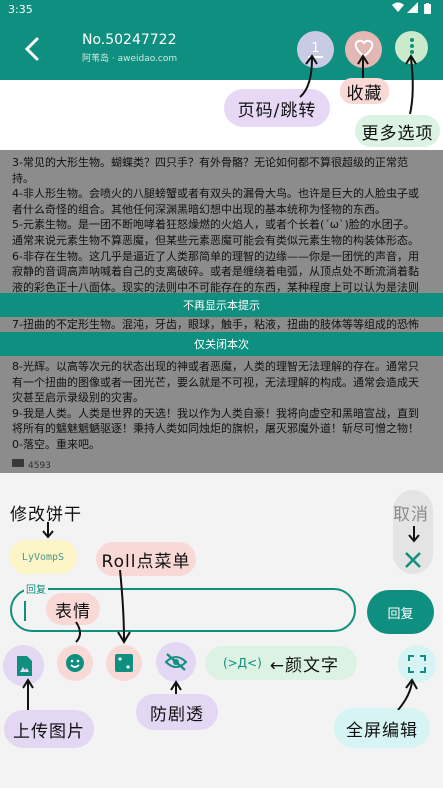 Image resolution: width=443 pixels, height=788 pixels. Describe the element at coordinates (49, 729) in the screenshot. I see `tip-upload-image: 上传图片` at that location.